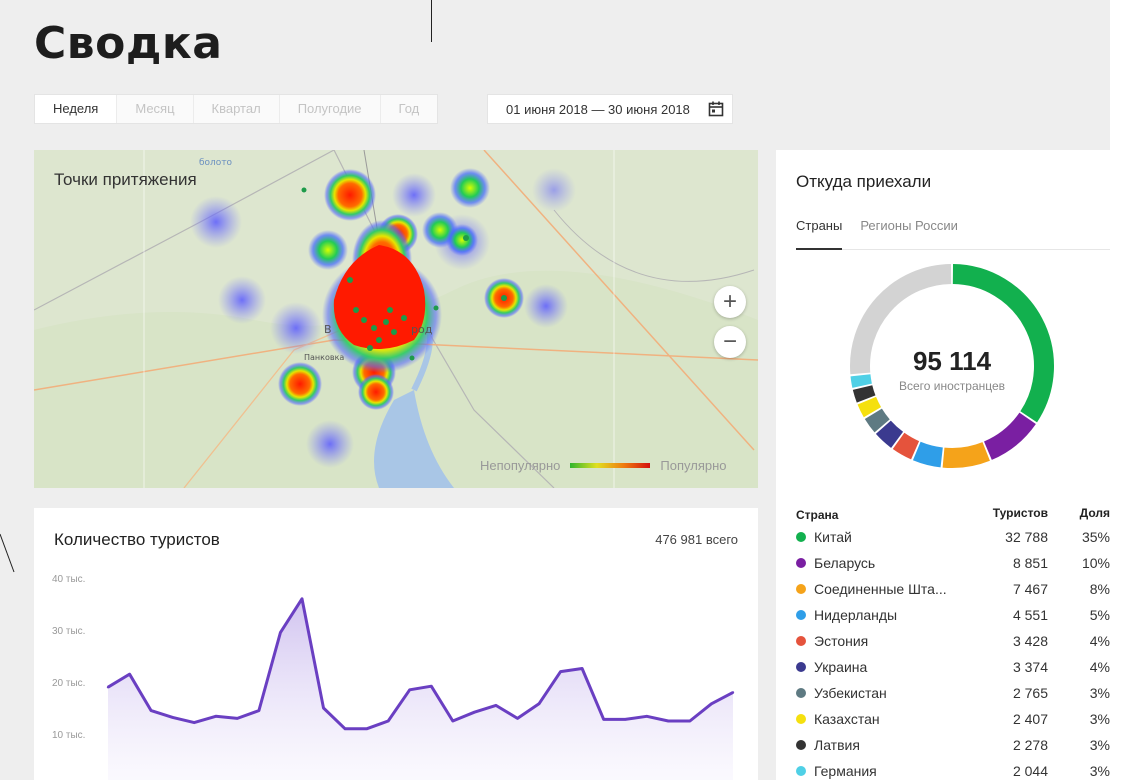 Image resolution: width=1122 pixels, height=780 pixels. I want to click on y-tick-label: 10 тыс., so click(68, 735).